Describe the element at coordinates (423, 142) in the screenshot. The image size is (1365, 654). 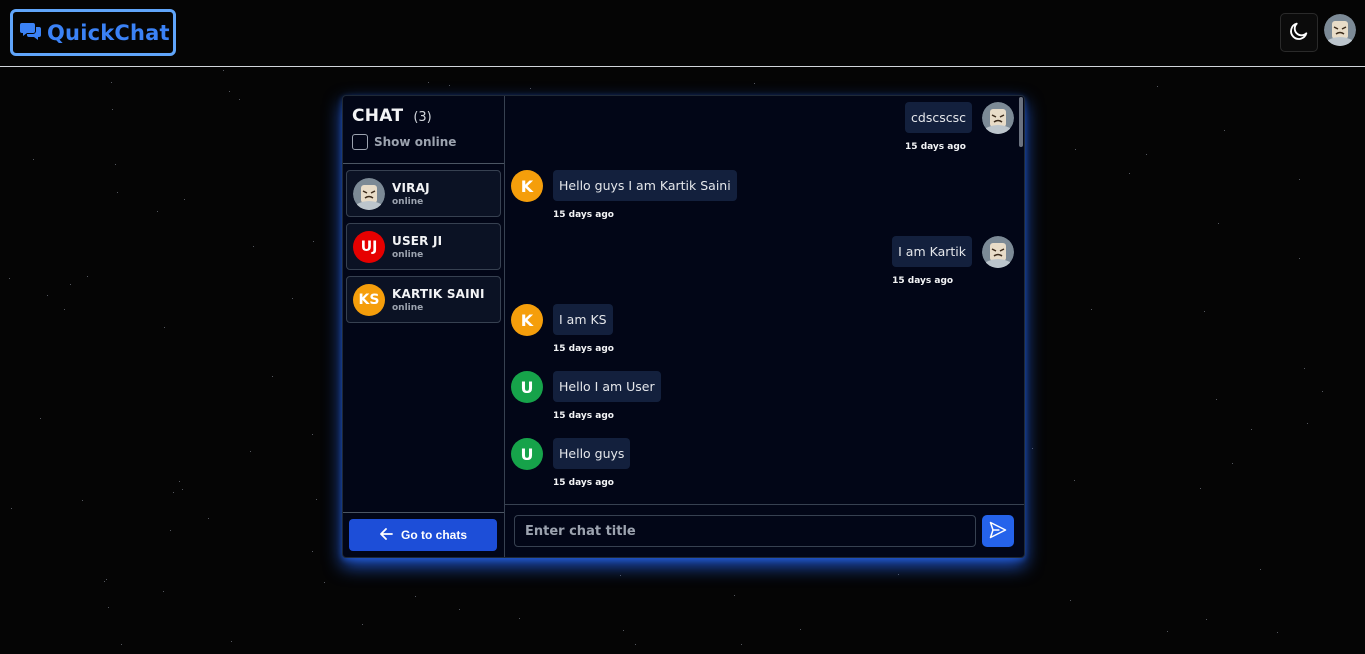
I see `show-online-toggle: Show online` at that location.